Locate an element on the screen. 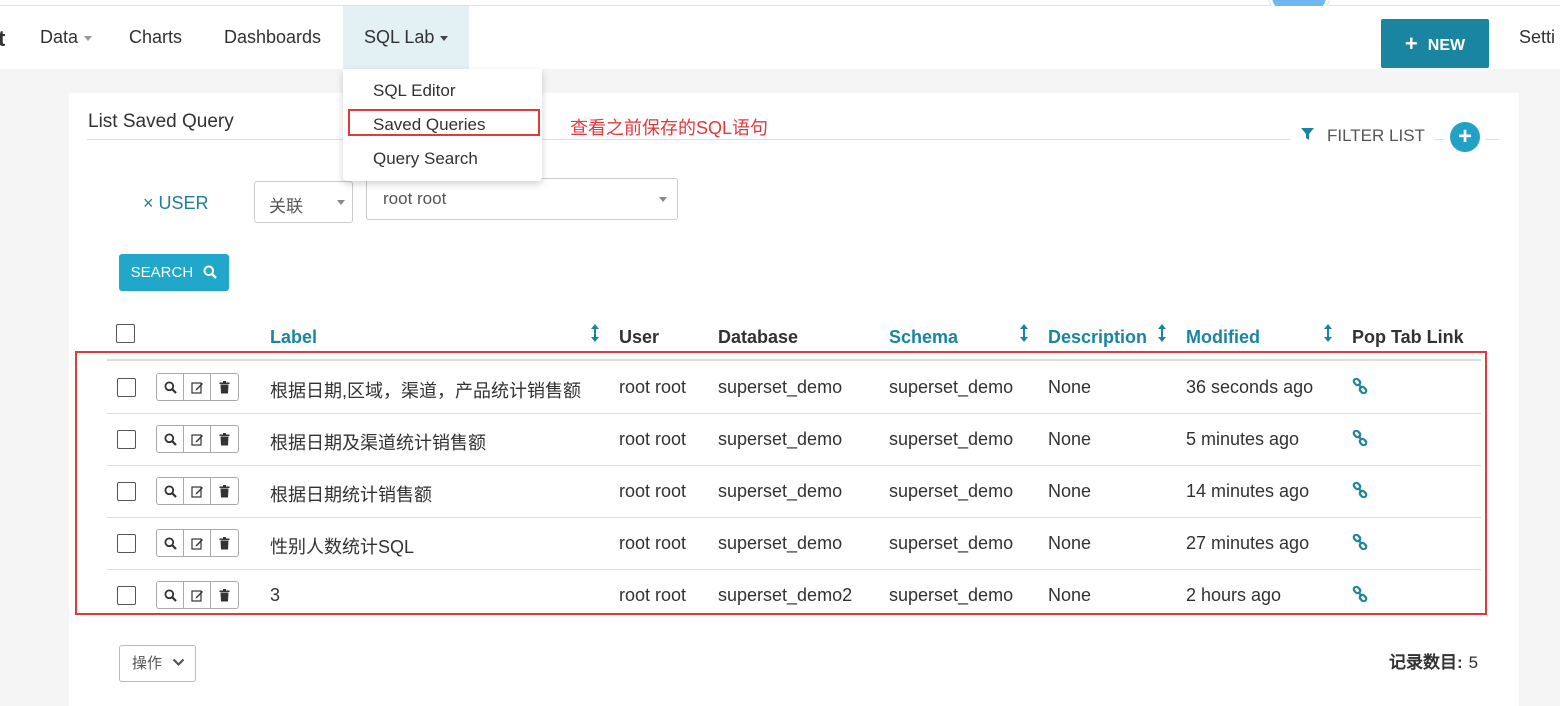  column-header-label: Label is located at coordinates (293, 337).